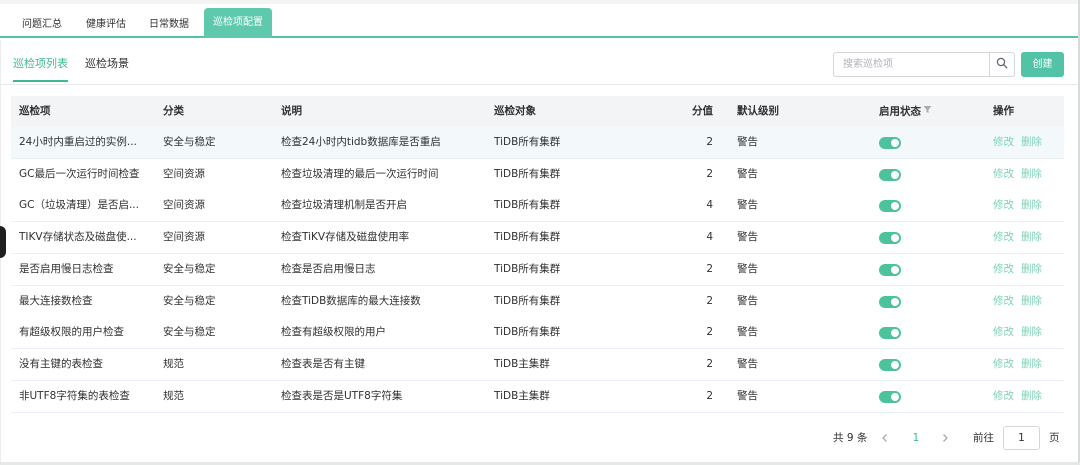  Describe the element at coordinates (291, 111) in the screenshot. I see `col-header-description: 说明` at that location.